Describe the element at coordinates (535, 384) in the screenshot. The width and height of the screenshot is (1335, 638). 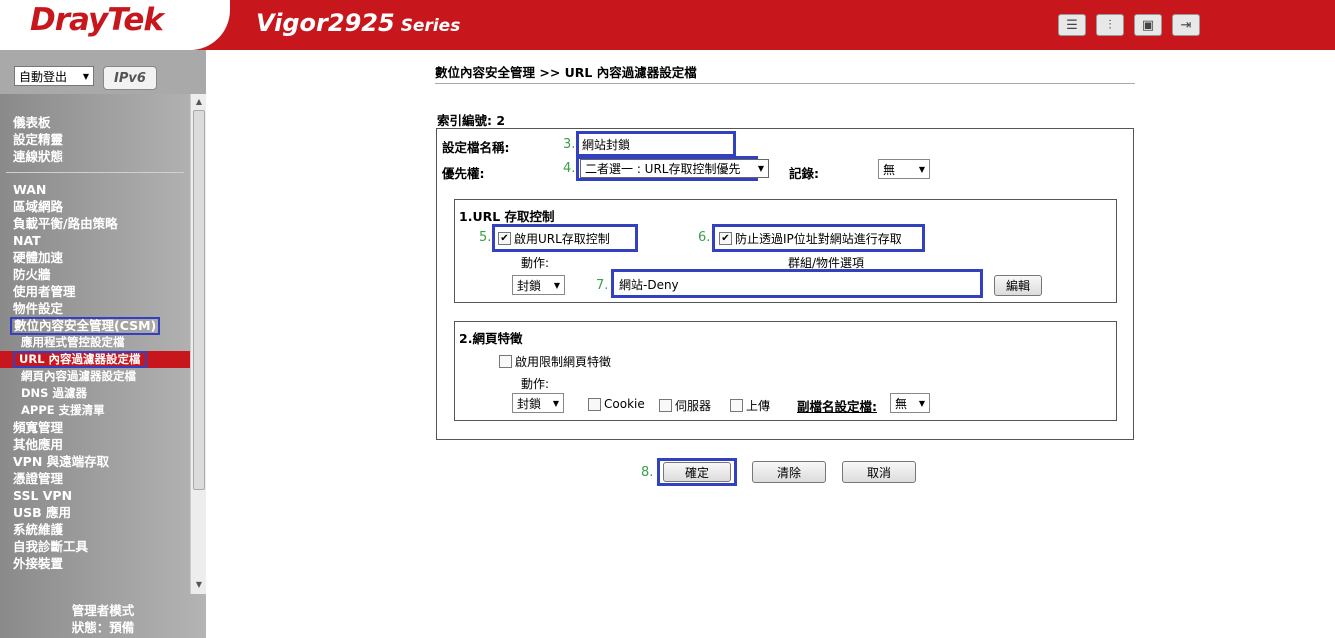
I see `section2-action-label: 動作:` at that location.